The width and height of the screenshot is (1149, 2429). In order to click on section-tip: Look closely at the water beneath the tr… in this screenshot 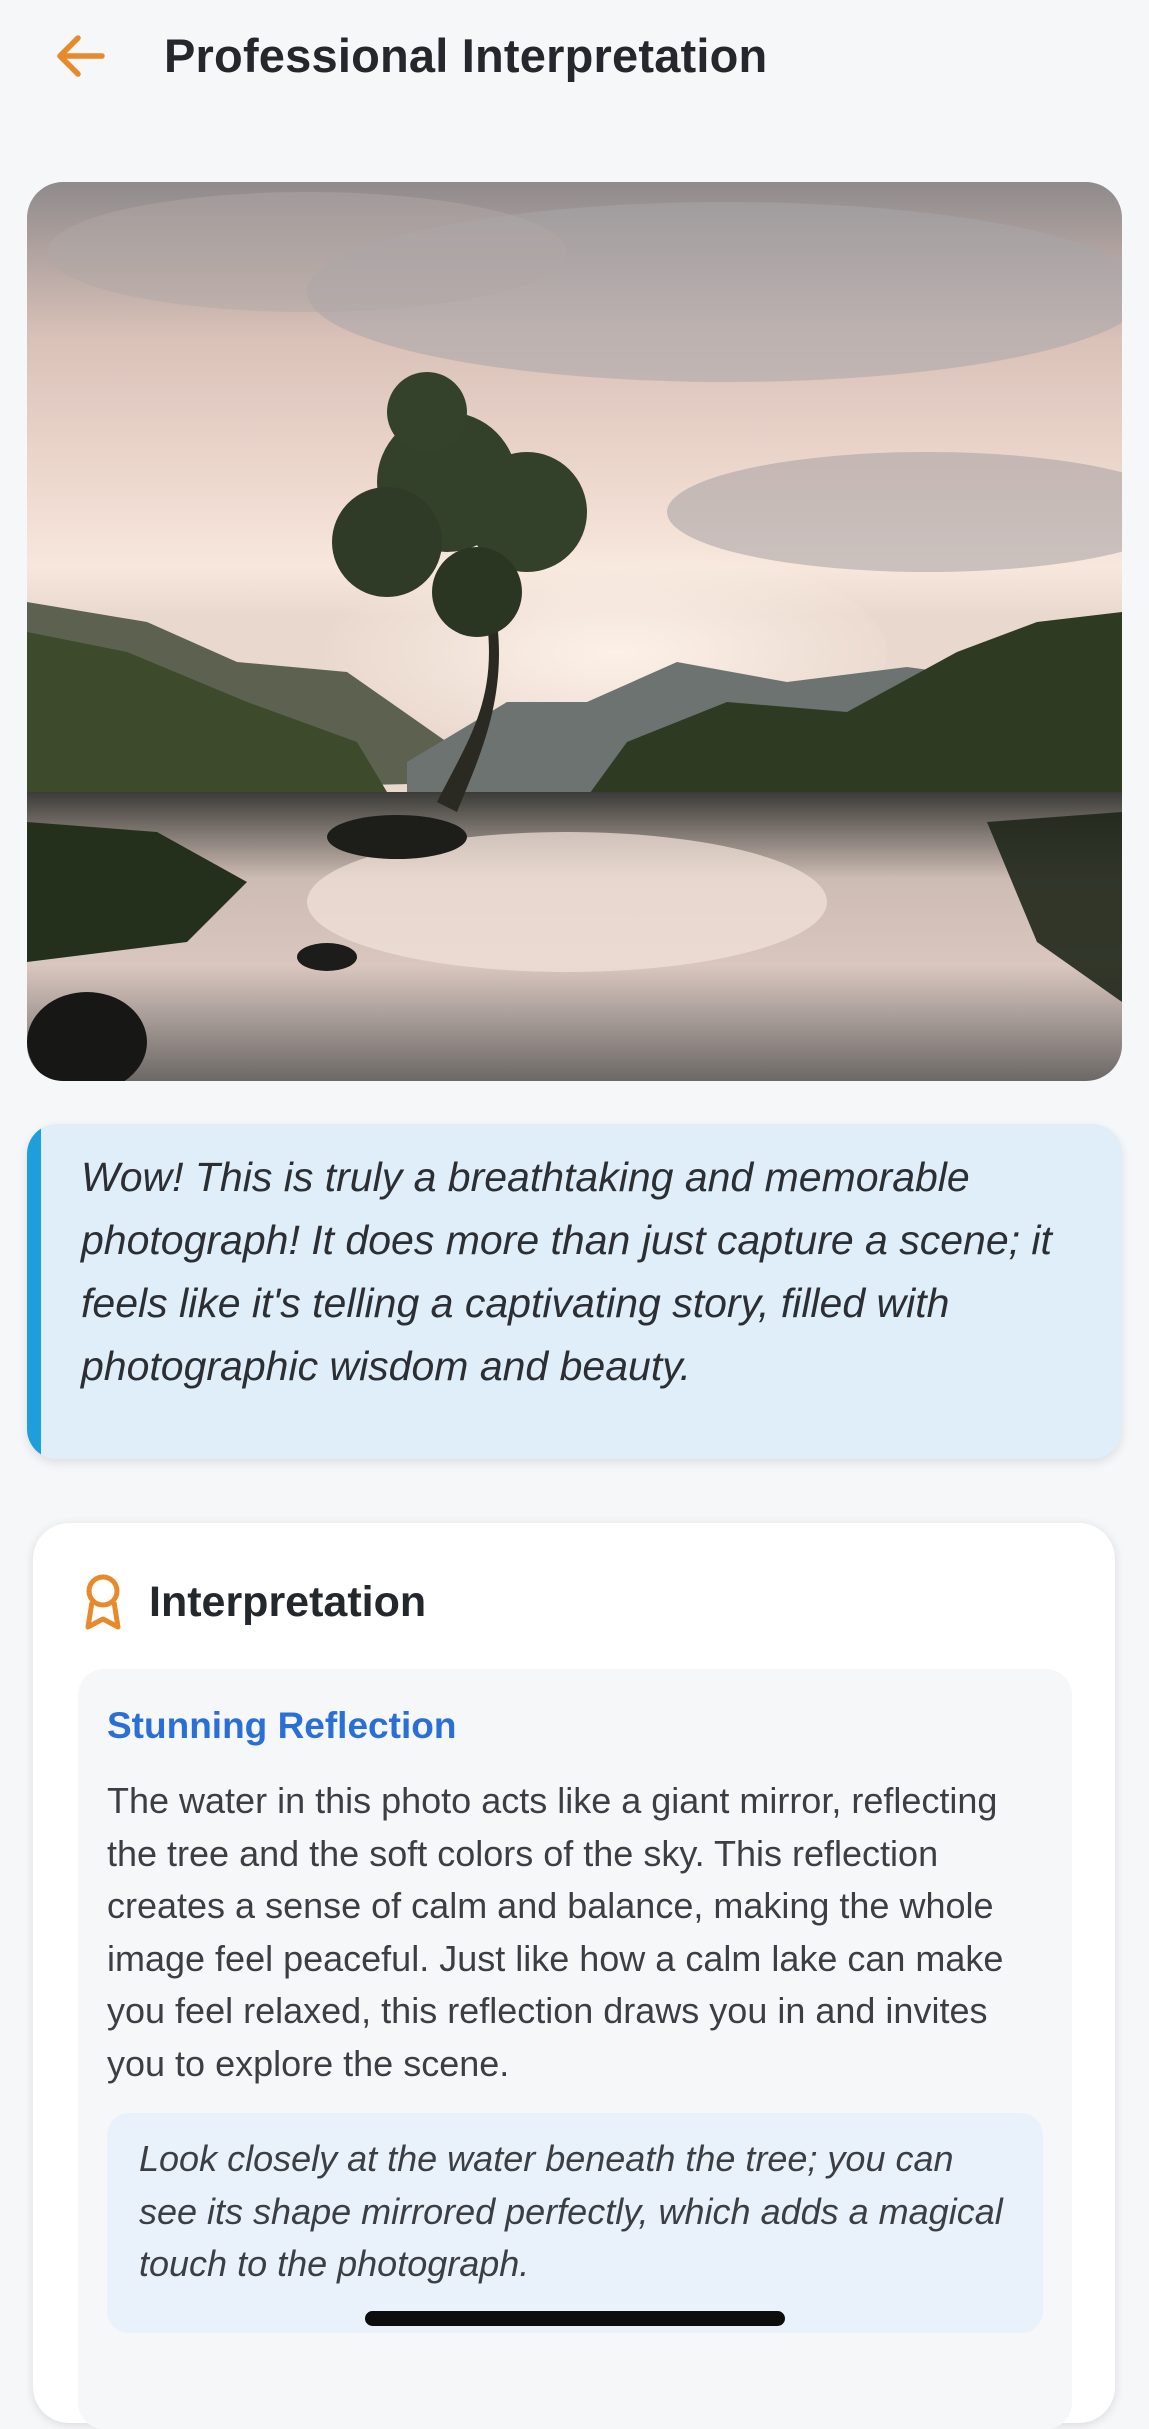, I will do `click(575, 2223)`.